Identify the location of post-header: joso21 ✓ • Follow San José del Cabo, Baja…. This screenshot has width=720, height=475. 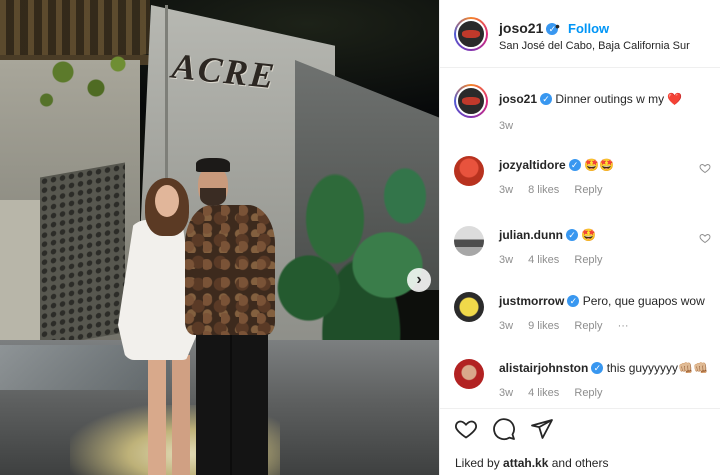
(580, 34).